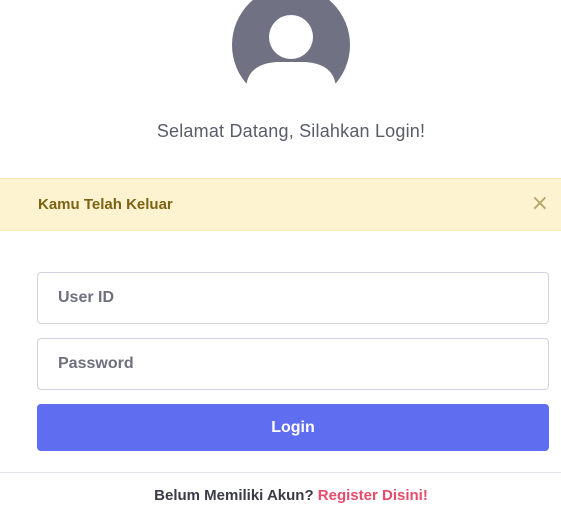 This screenshot has width=561, height=507. What do you see at coordinates (280, 472) in the screenshot?
I see `divider` at bounding box center [280, 472].